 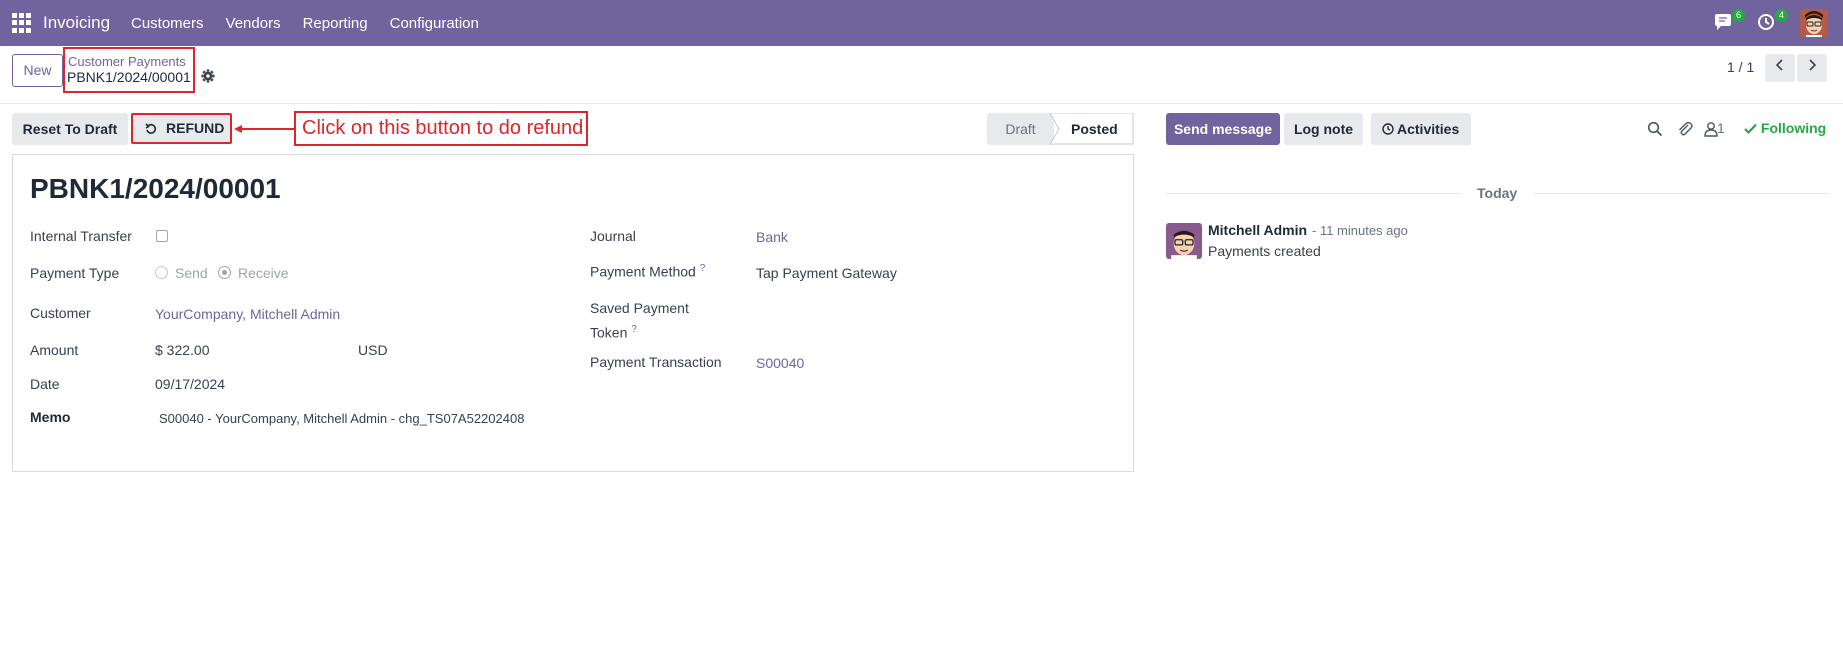 I want to click on chat-bubble-icon, so click(x=1723, y=22).